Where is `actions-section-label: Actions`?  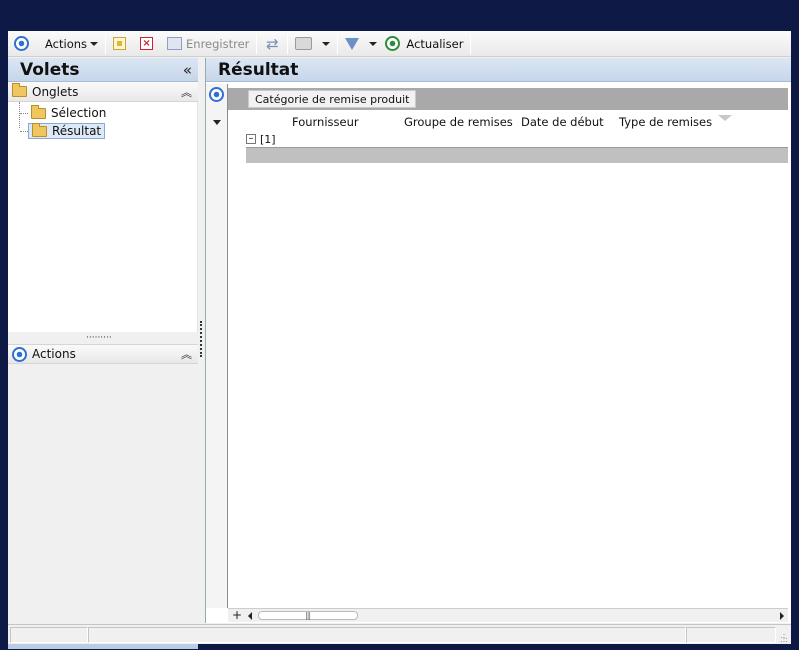
actions-section-label: Actions is located at coordinates (54, 354).